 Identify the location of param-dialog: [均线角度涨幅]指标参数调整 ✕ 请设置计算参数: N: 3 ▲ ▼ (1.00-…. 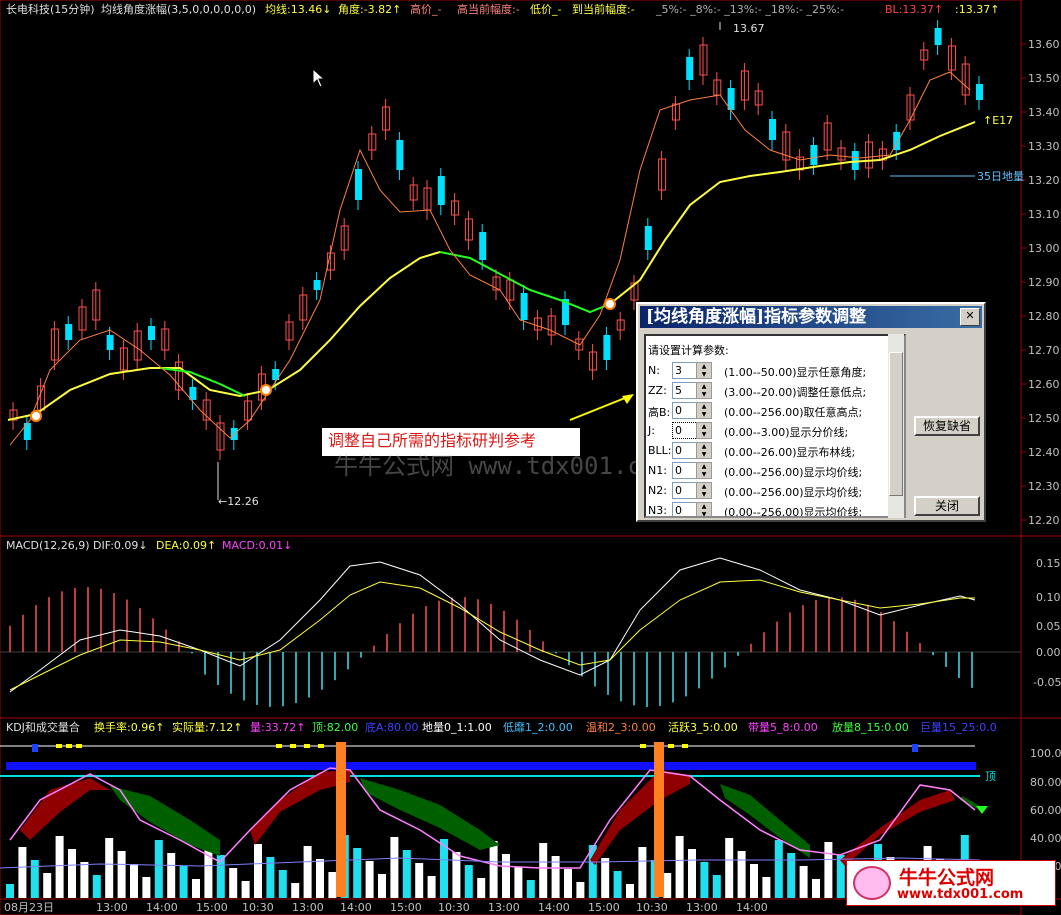
(811, 412).